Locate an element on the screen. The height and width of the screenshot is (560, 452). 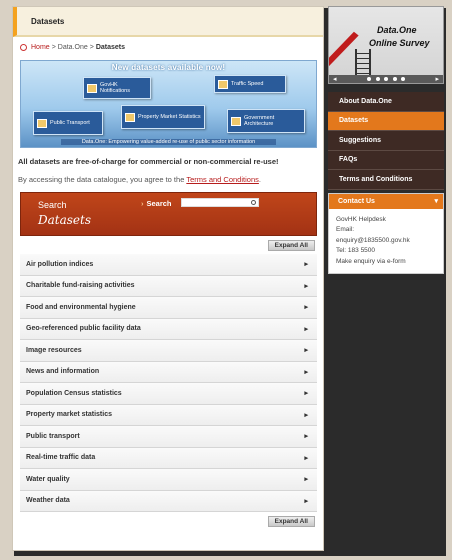
sidebar-item-about: About Data.One is located at coordinates (386, 102).